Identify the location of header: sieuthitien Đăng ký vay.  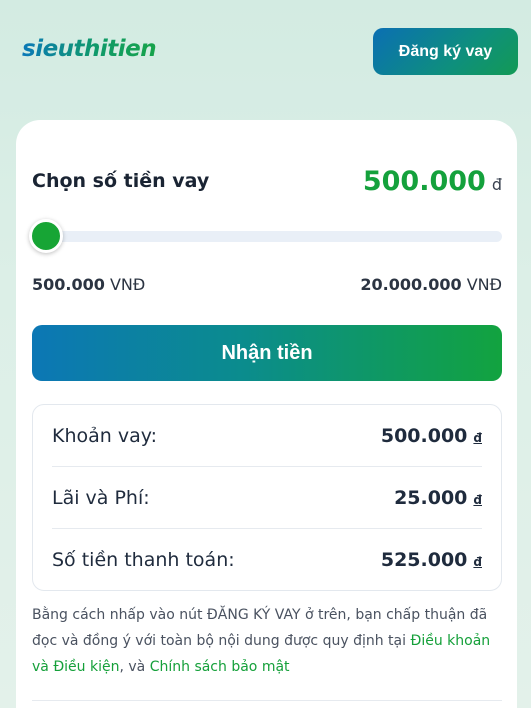
(265, 50).